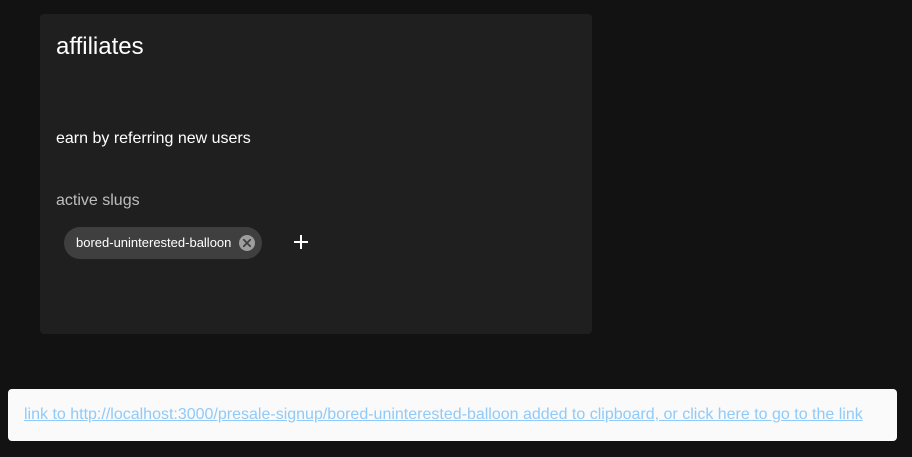 The height and width of the screenshot is (457, 912). Describe the element at coordinates (154, 242) in the screenshot. I see `slug-chip-label: bored-uninterested-balloon` at that location.